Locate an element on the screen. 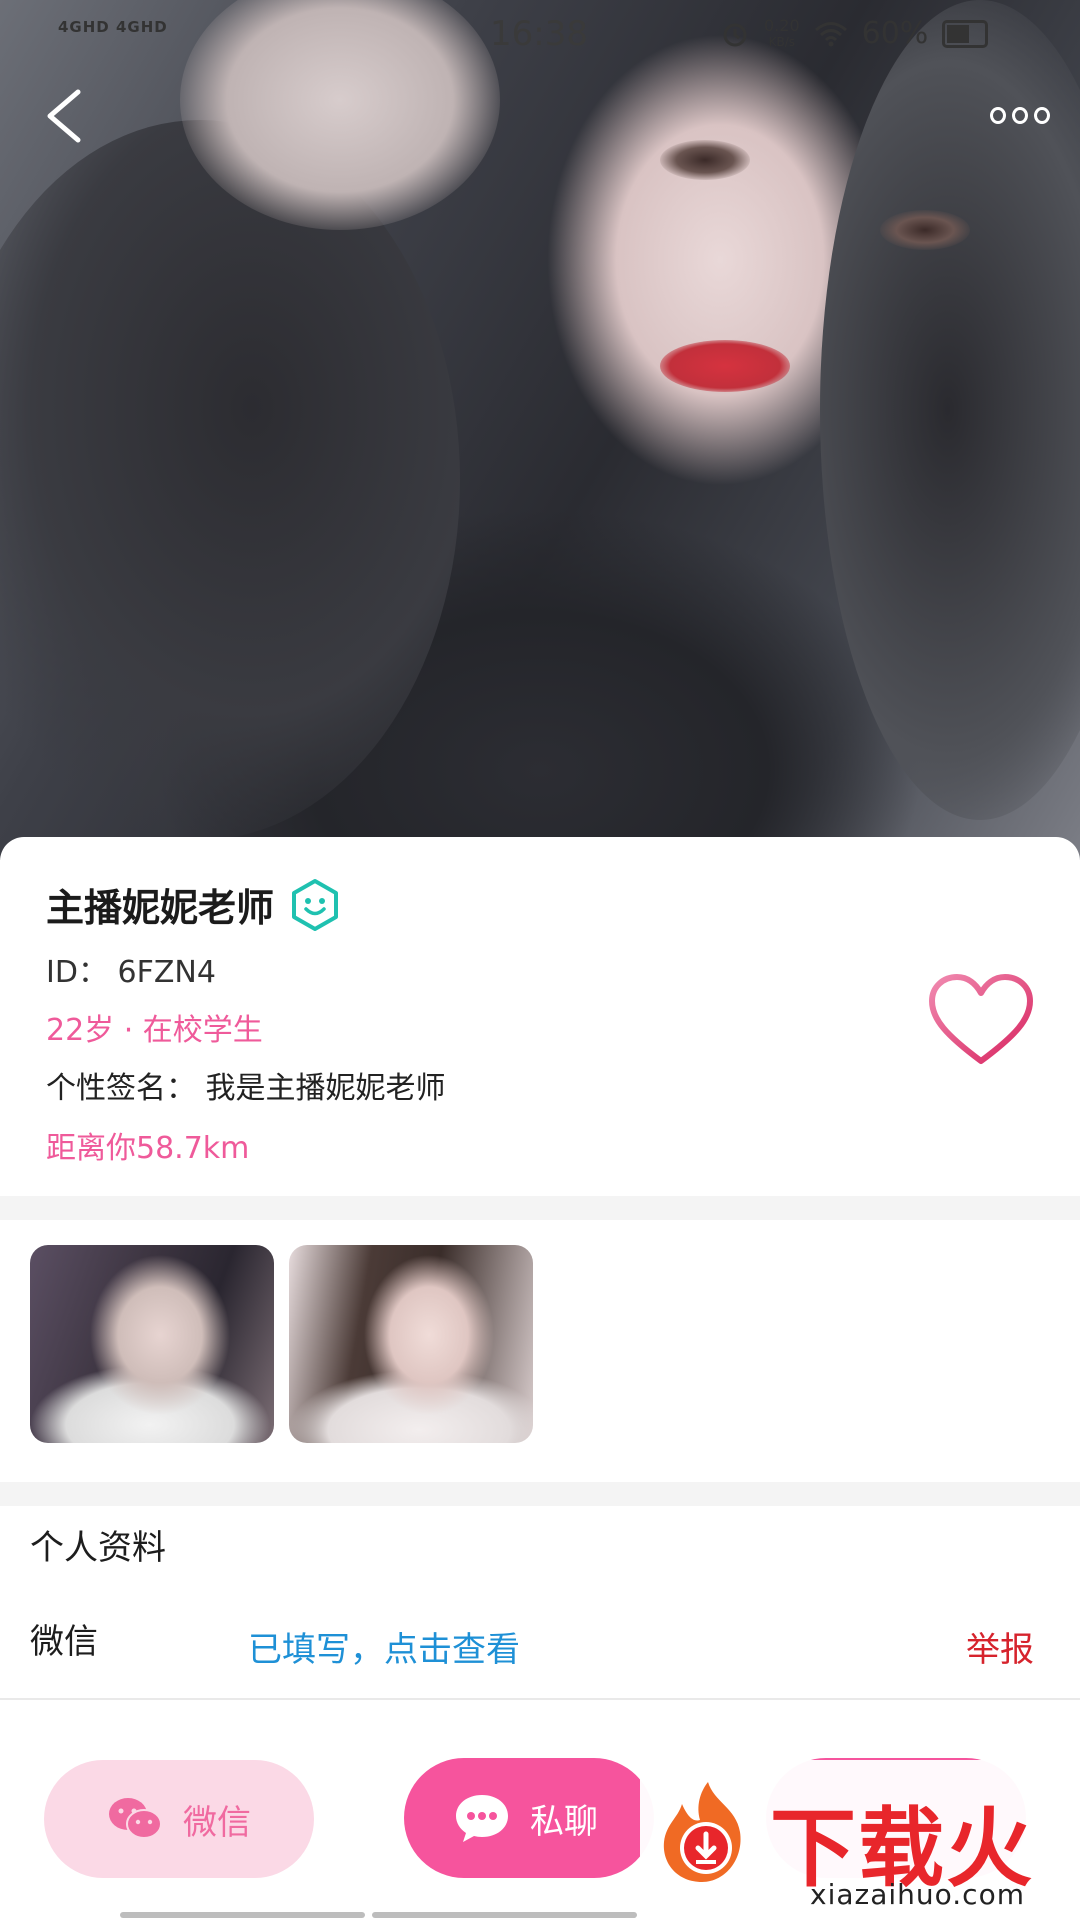 The width and height of the screenshot is (1080, 1920). wechat-button-label: 微信 is located at coordinates (217, 1822).